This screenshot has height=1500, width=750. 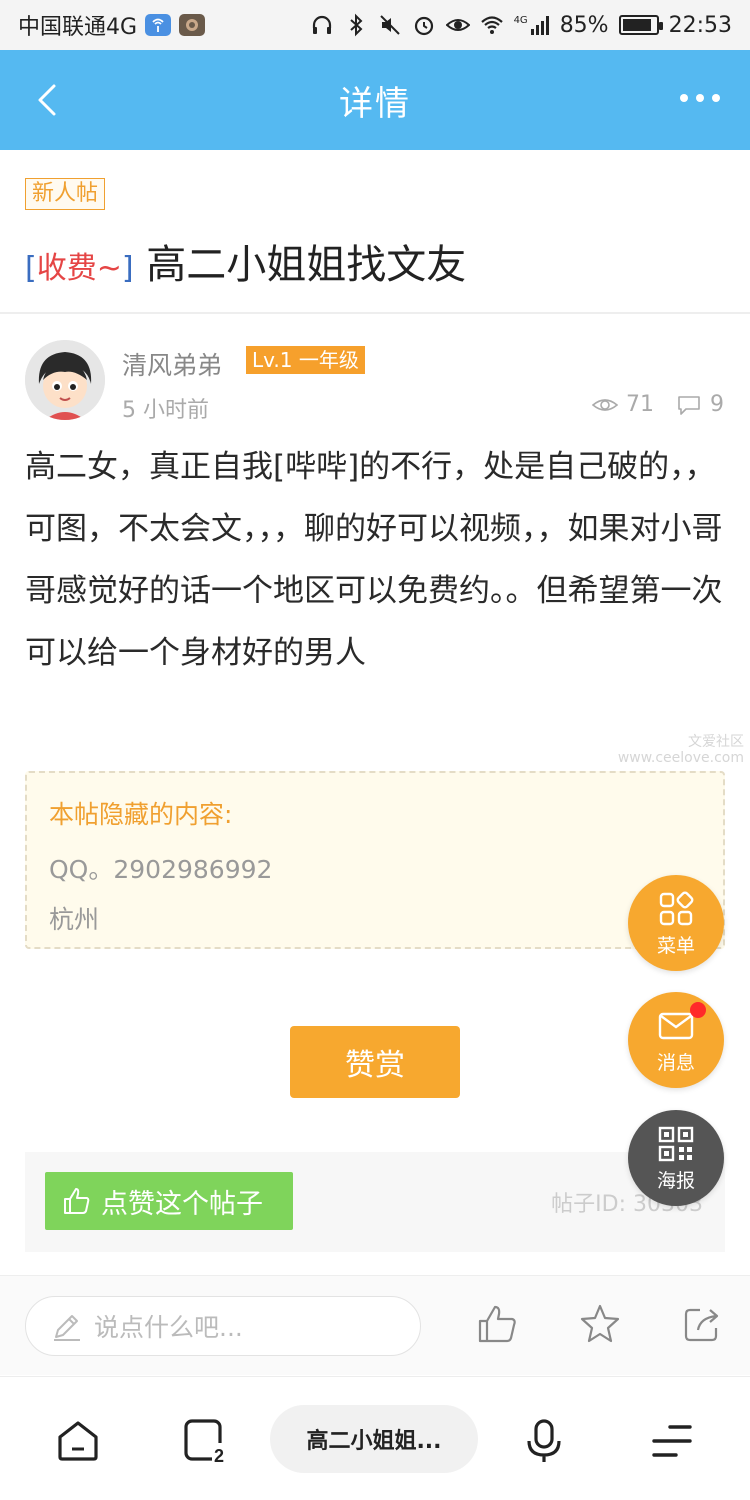 What do you see at coordinates (600, 1324) in the screenshot?
I see `star-icon` at bounding box center [600, 1324].